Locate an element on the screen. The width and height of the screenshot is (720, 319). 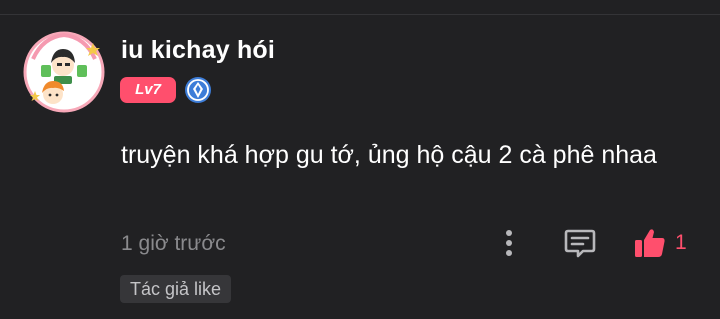
diamond-badge-icon is located at coordinates (198, 90).